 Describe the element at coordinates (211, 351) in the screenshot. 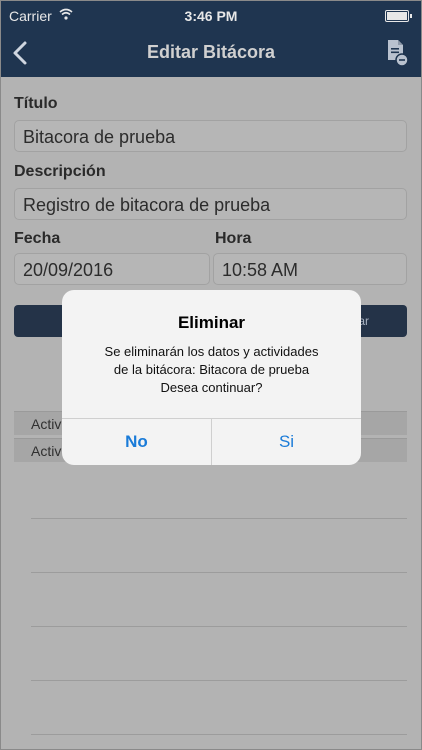

I see `dialog-message-line: Se eliminarán los datos y actividades` at that location.